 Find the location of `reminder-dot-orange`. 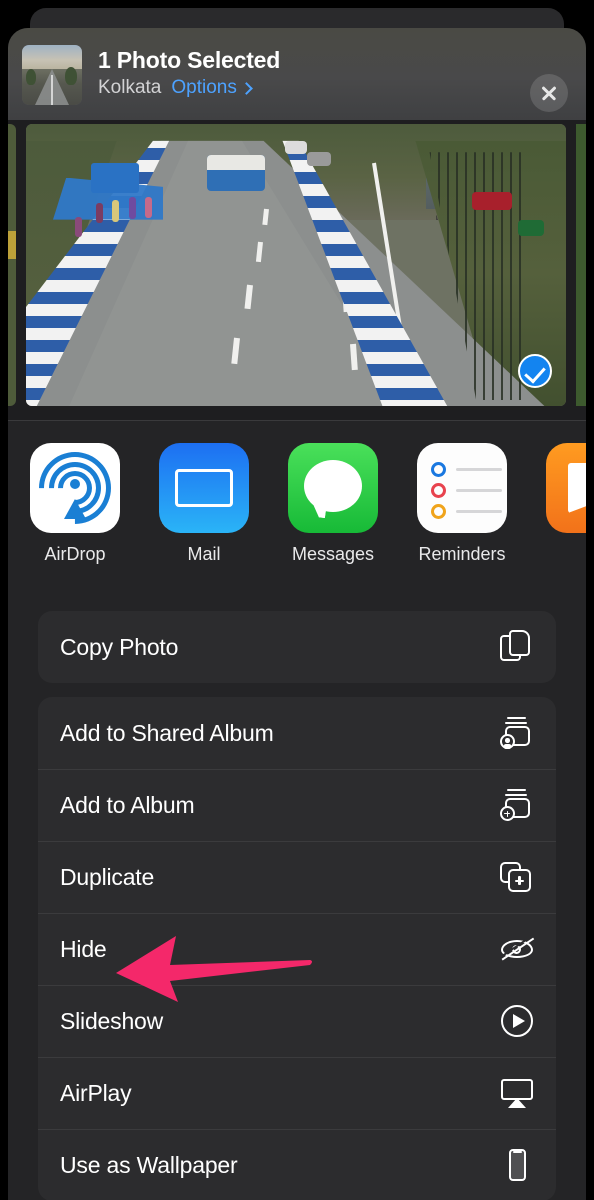

reminder-dot-orange is located at coordinates (438, 511).